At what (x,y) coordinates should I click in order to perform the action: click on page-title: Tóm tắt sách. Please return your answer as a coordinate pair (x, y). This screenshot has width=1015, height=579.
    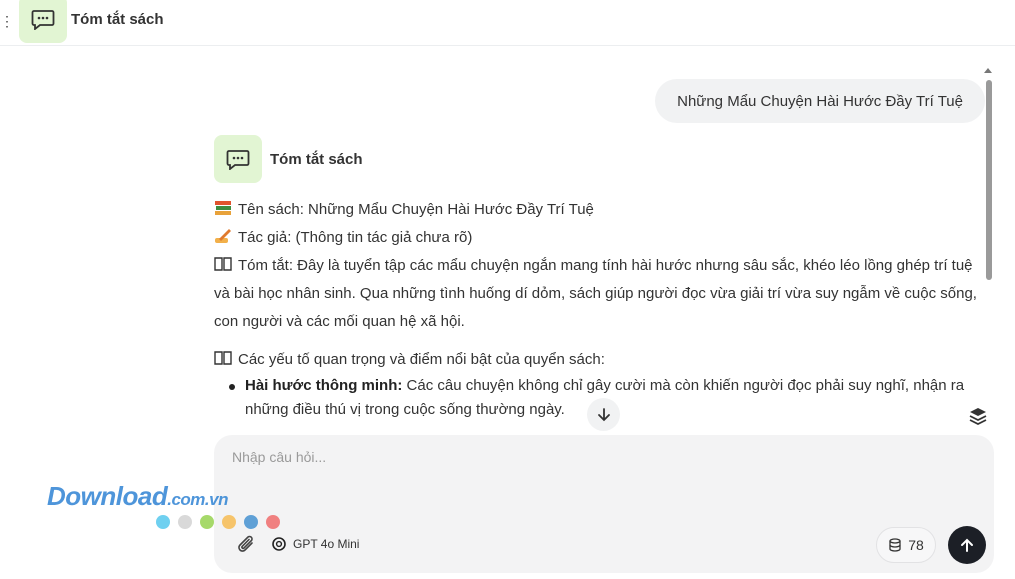
    Looking at the image, I should click on (117, 19).